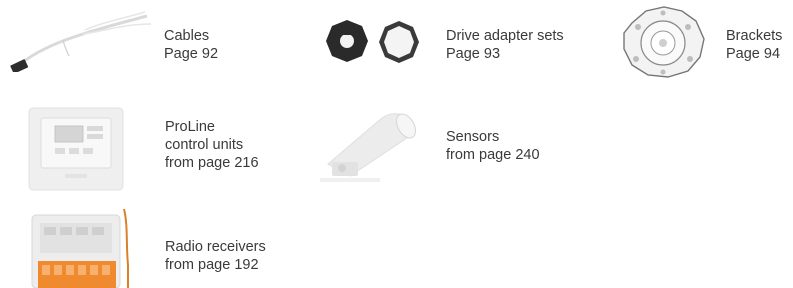  I want to click on control-unit-icon, so click(76, 149).